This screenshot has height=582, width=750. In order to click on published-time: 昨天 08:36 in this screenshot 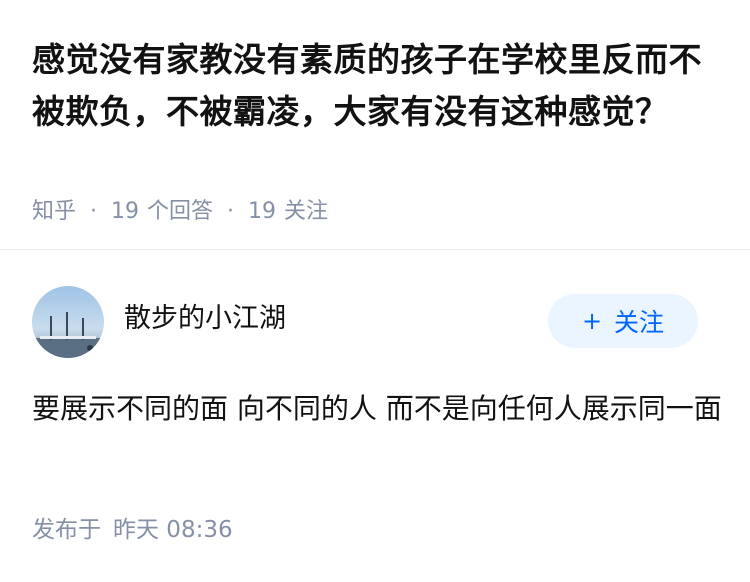, I will do `click(173, 530)`.